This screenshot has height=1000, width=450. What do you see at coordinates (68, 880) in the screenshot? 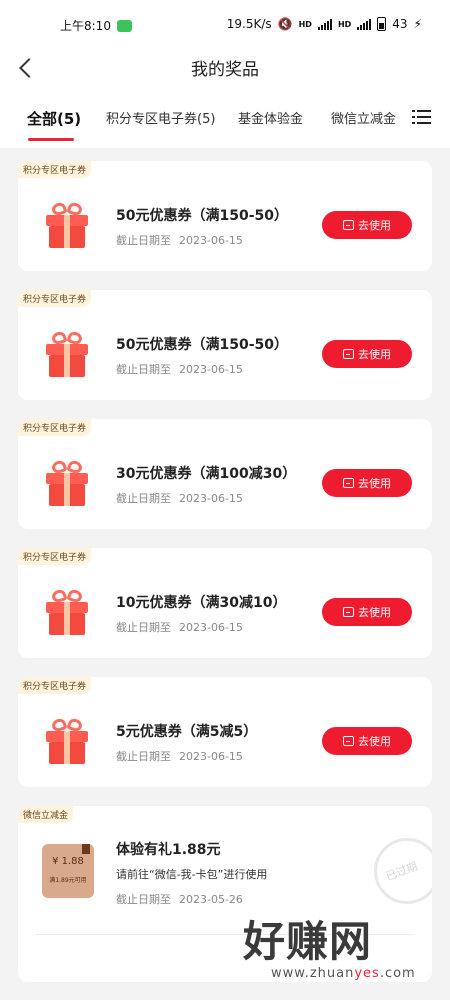
I see `coupon-condition: 满1.89元可用` at bounding box center [68, 880].